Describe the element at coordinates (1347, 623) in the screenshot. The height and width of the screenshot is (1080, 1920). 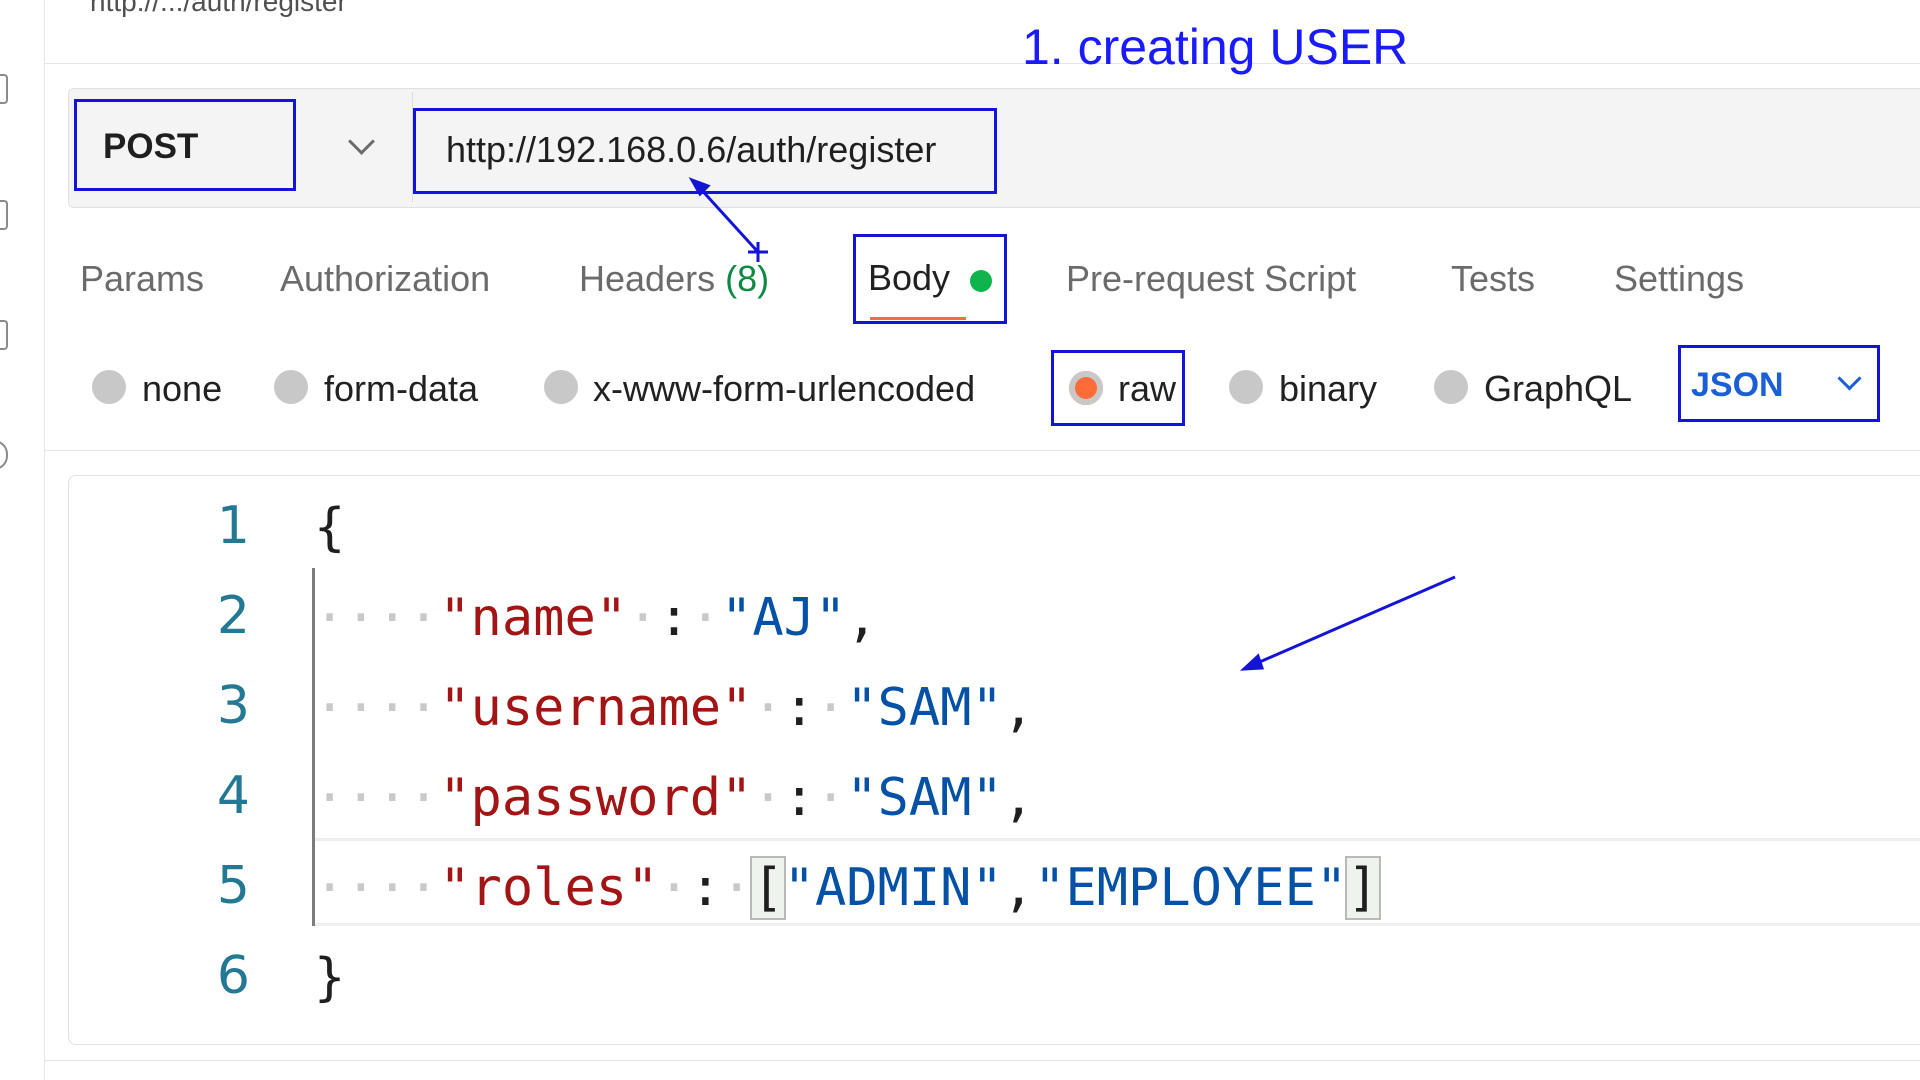
I see `arrow-to-json-icon` at that location.